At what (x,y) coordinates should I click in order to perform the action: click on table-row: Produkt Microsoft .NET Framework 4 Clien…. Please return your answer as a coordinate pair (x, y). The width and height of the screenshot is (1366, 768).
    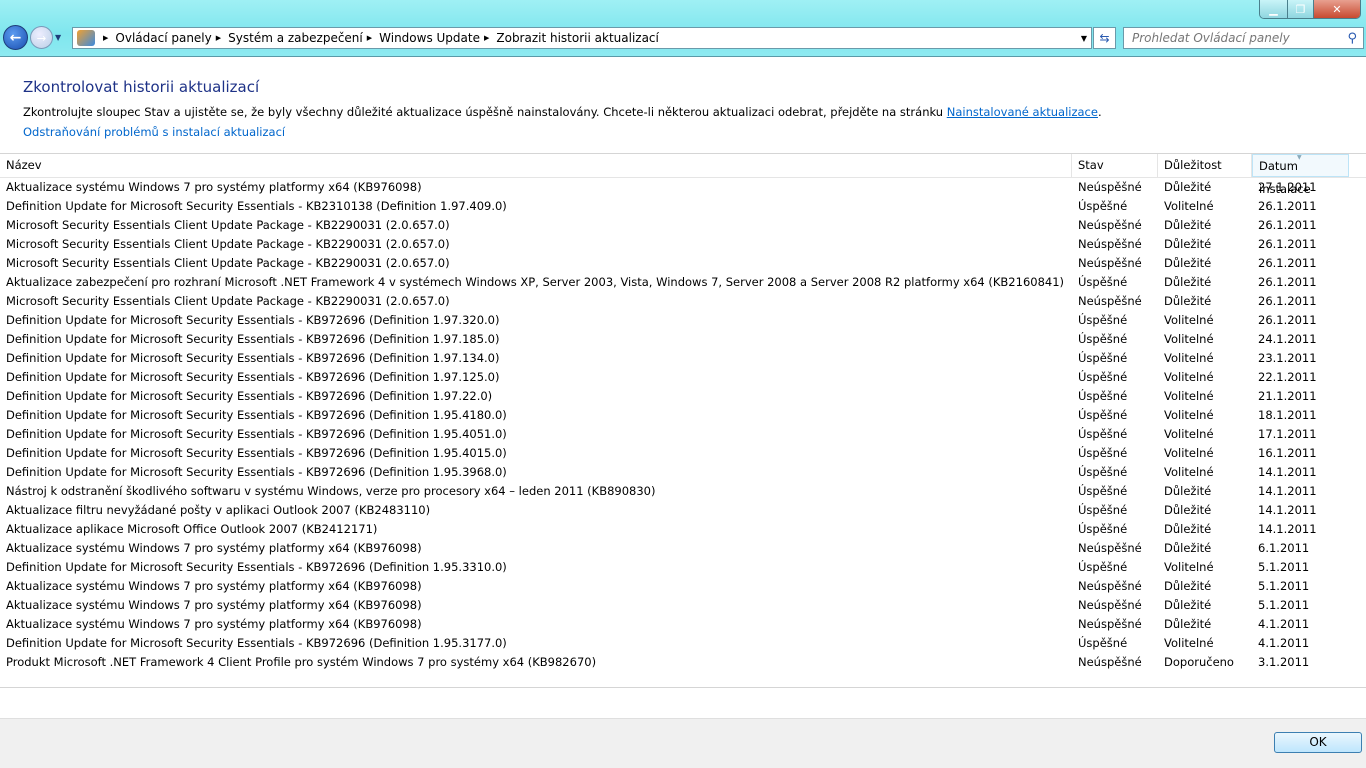
    Looking at the image, I should click on (683, 662).